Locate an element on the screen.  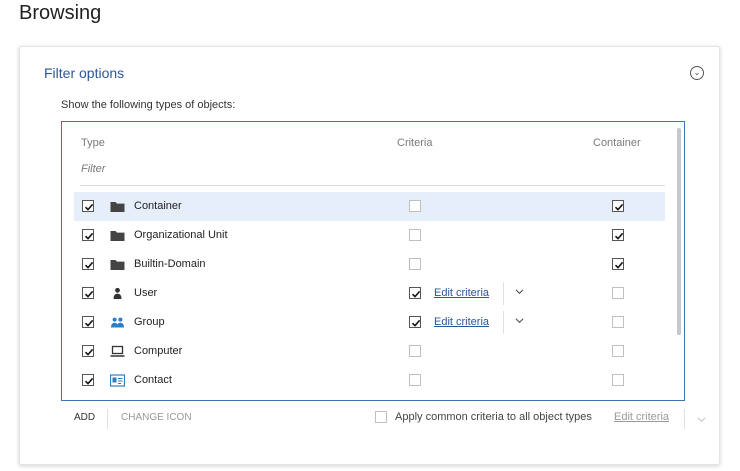
add-button: ADD is located at coordinates (84, 417).